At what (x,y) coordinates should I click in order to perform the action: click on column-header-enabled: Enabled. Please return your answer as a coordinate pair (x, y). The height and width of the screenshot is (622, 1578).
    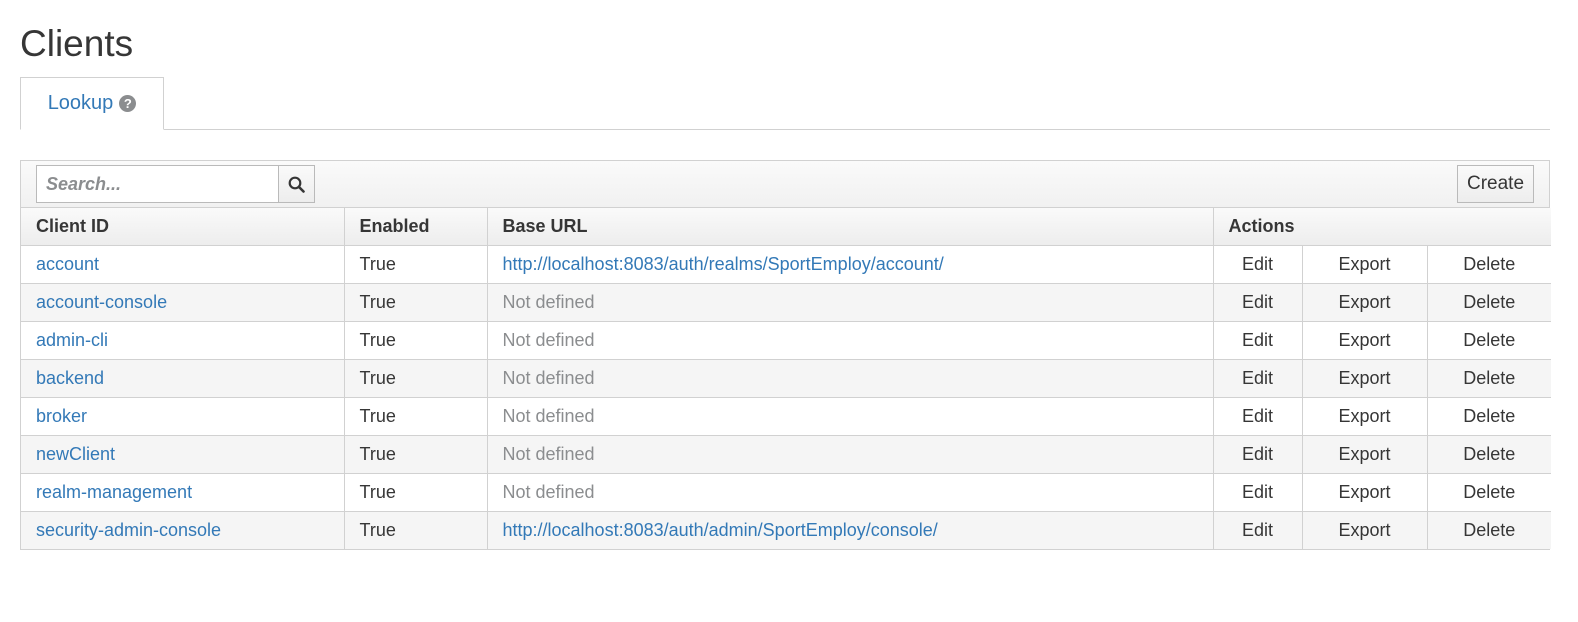
    Looking at the image, I should click on (416, 227).